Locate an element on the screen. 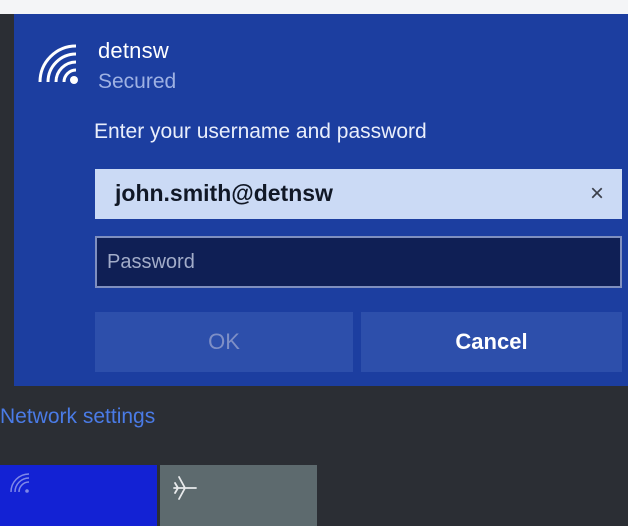 This screenshot has height=526, width=628. credentials-prompt: Enter your username and password is located at coordinates (260, 131).